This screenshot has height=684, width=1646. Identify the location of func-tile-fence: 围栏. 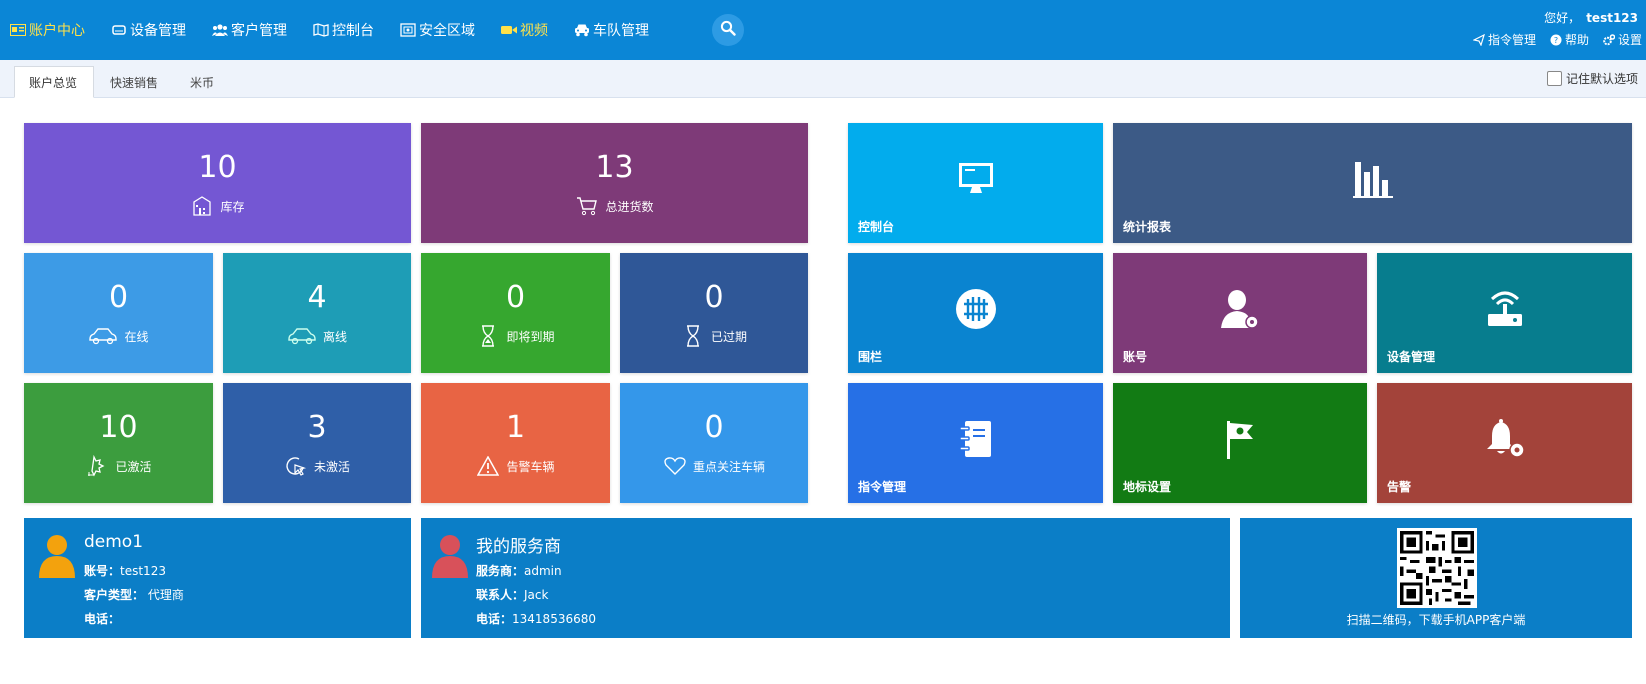
(975, 313).